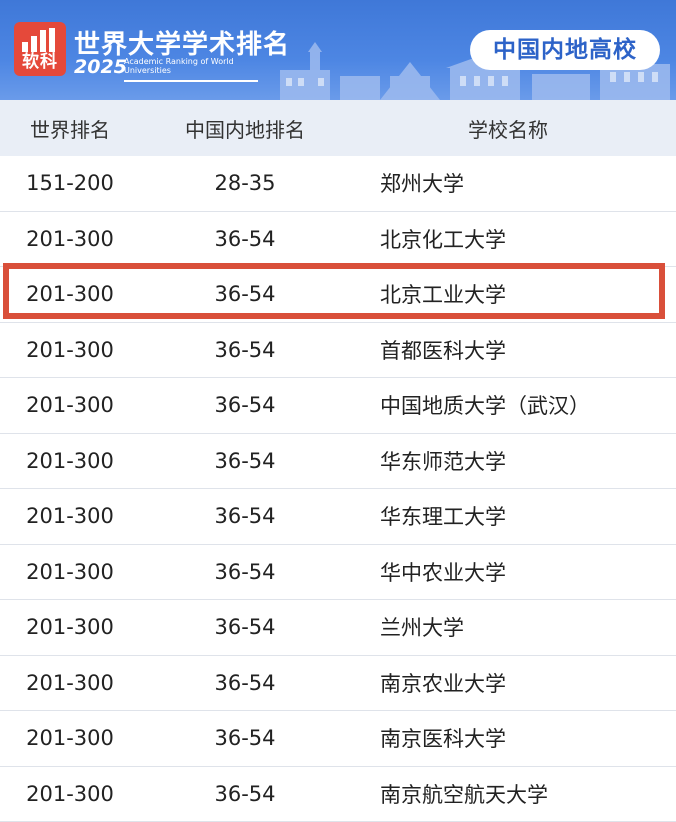 The image size is (676, 822). What do you see at coordinates (338, 794) in the screenshot?
I see `table-row: 201-300 36-54 南京航空航天大学` at bounding box center [338, 794].